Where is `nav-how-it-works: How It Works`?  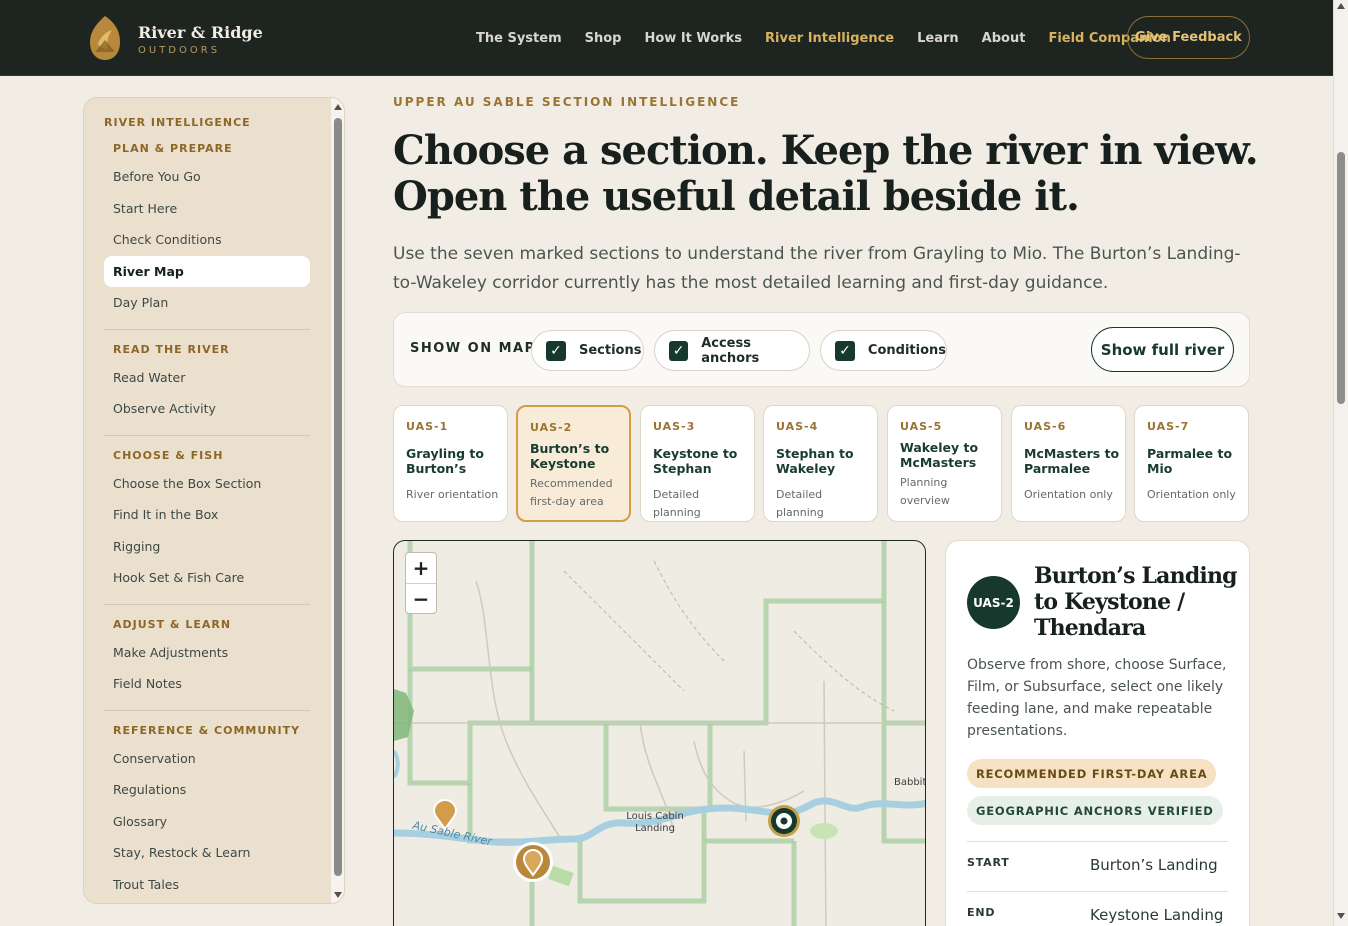 nav-how-it-works: How It Works is located at coordinates (693, 38).